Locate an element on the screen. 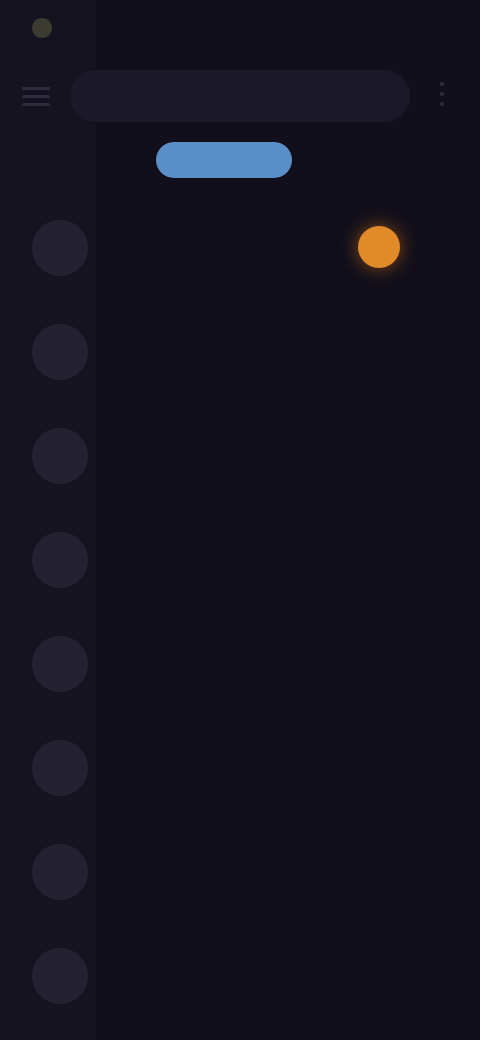  more-vert-icon is located at coordinates (442, 94).